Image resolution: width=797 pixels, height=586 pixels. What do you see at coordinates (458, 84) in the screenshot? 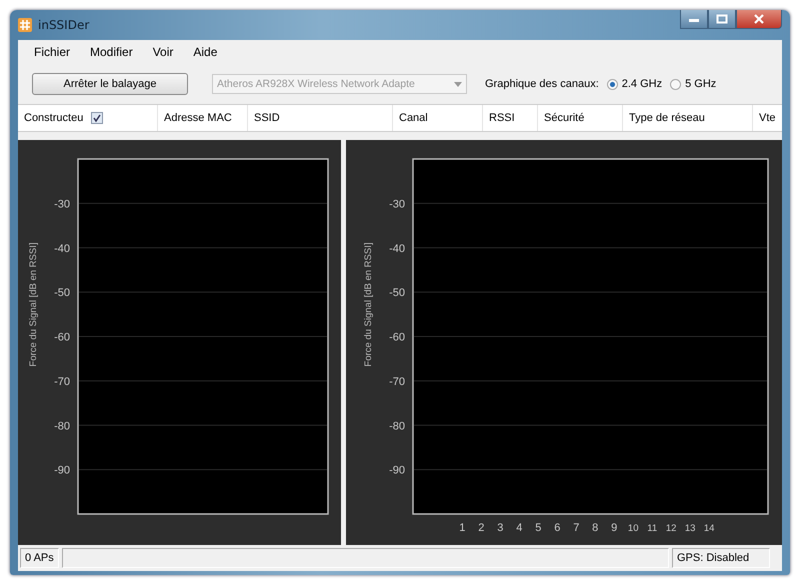
I see `caret-icon` at bounding box center [458, 84].